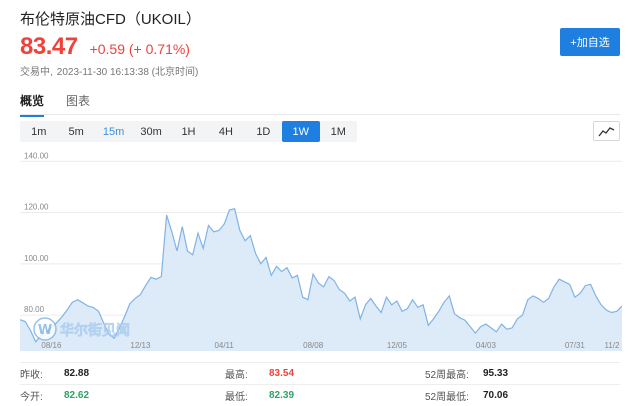 This screenshot has width=640, height=406. I want to click on chart-type-button, so click(606, 131).